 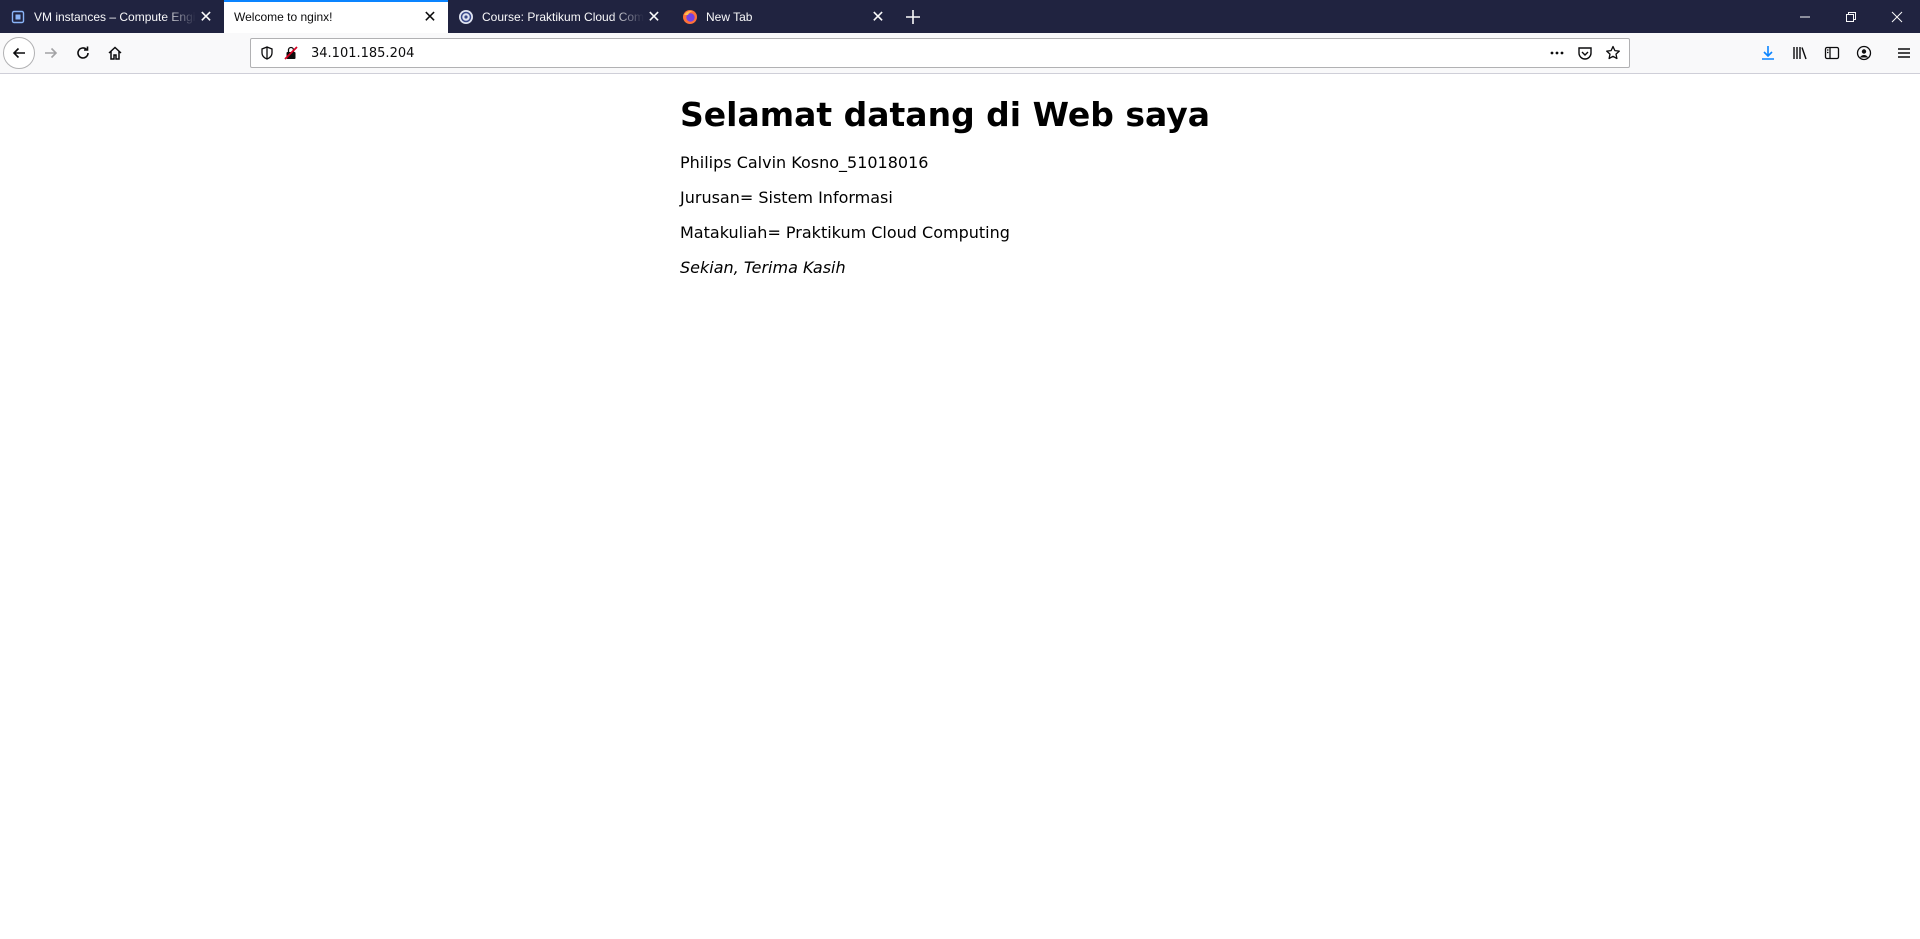 What do you see at coordinates (690, 17) in the screenshot?
I see `firefox-icon` at bounding box center [690, 17].